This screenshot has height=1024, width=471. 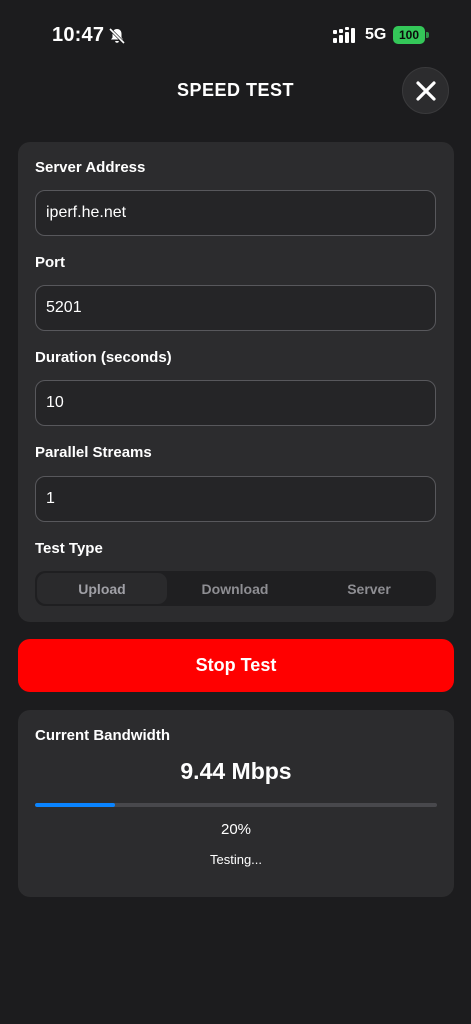 What do you see at coordinates (344, 35) in the screenshot?
I see `signal-icon` at bounding box center [344, 35].